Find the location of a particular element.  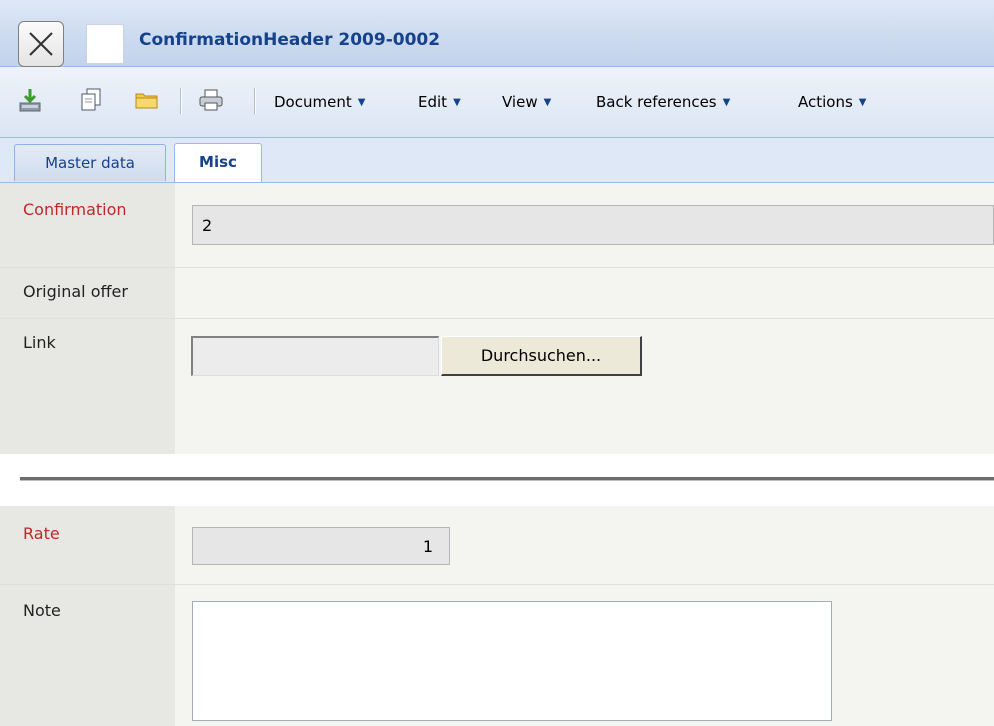

folder-icon is located at coordinates (147, 100).